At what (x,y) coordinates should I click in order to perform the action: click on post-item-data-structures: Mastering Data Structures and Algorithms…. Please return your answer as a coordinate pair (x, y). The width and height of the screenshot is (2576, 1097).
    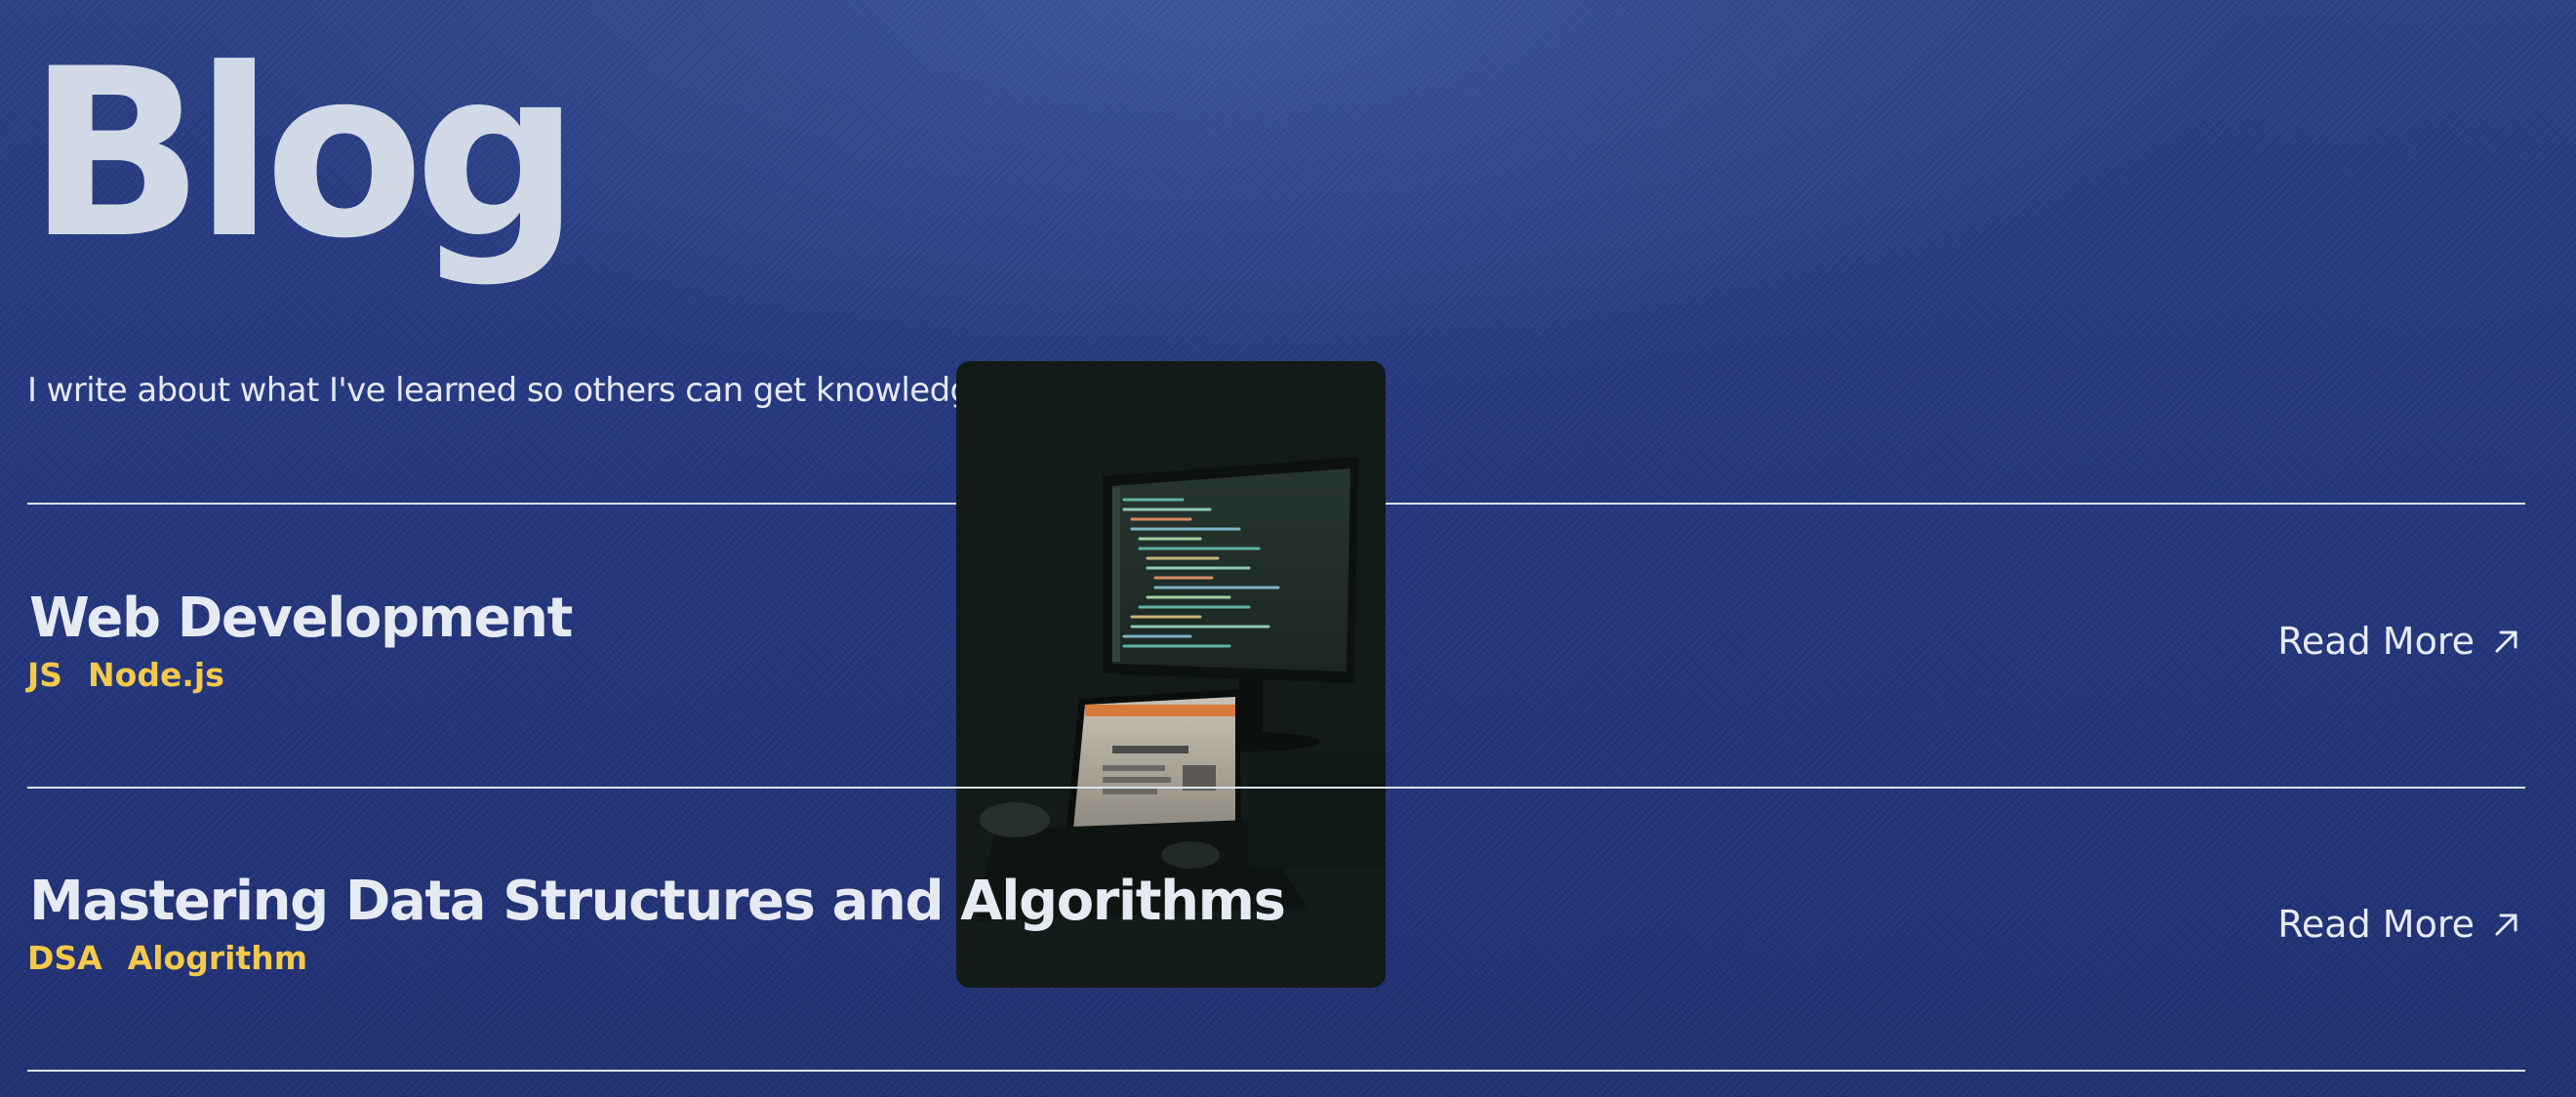
    Looking at the image, I should click on (1276, 927).